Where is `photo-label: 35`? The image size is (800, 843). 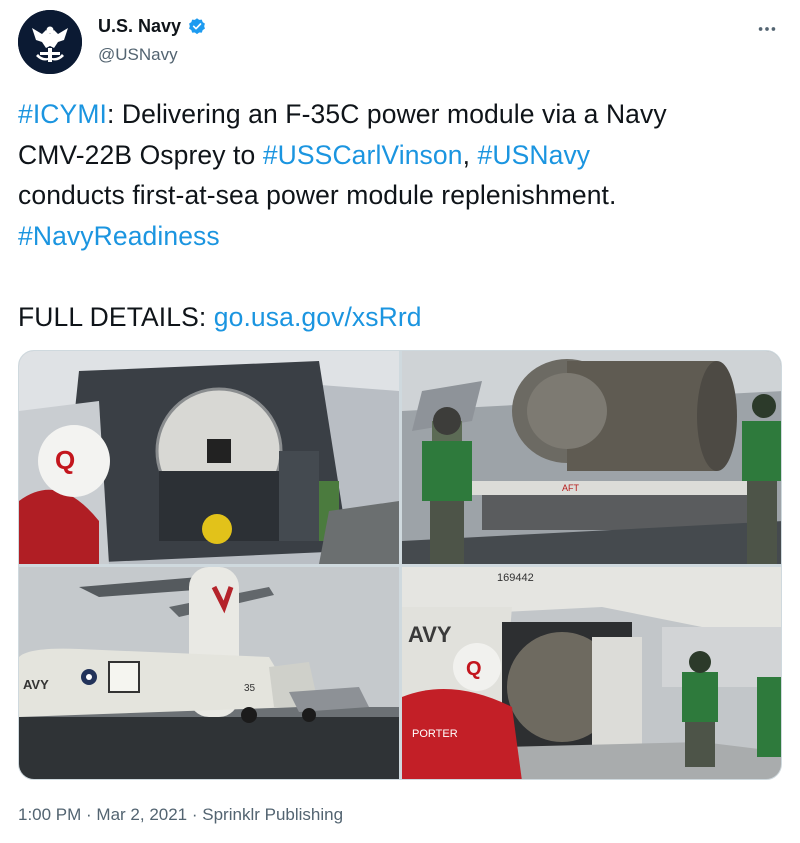
photo-label: 35 is located at coordinates (250, 688).